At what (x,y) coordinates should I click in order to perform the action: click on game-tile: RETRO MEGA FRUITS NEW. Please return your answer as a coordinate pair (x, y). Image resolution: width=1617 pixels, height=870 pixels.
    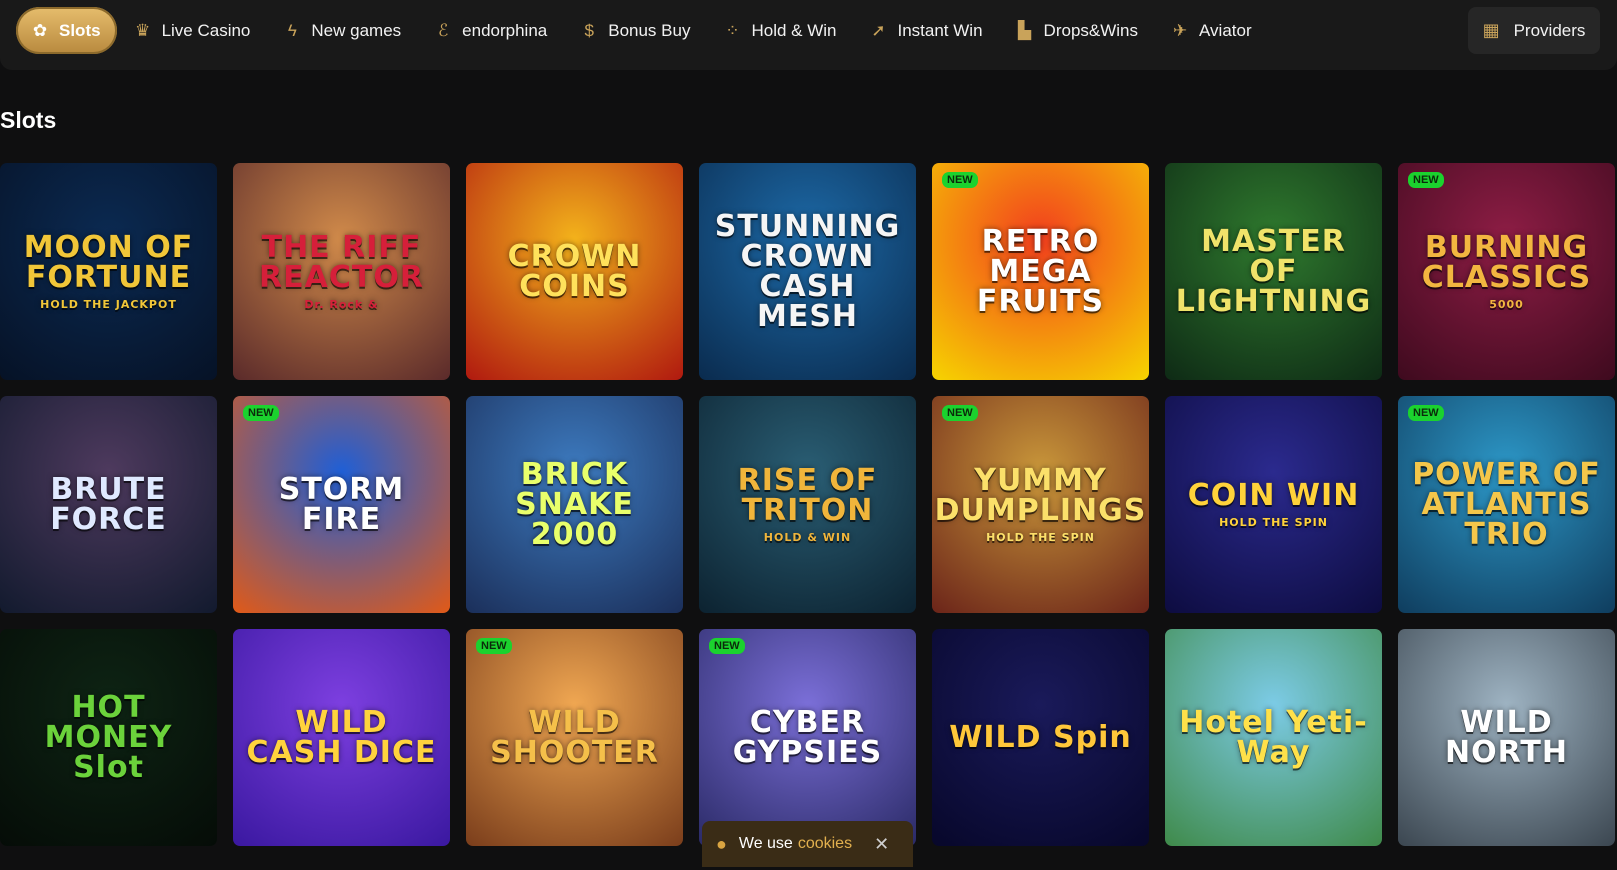
    Looking at the image, I should click on (1040, 271).